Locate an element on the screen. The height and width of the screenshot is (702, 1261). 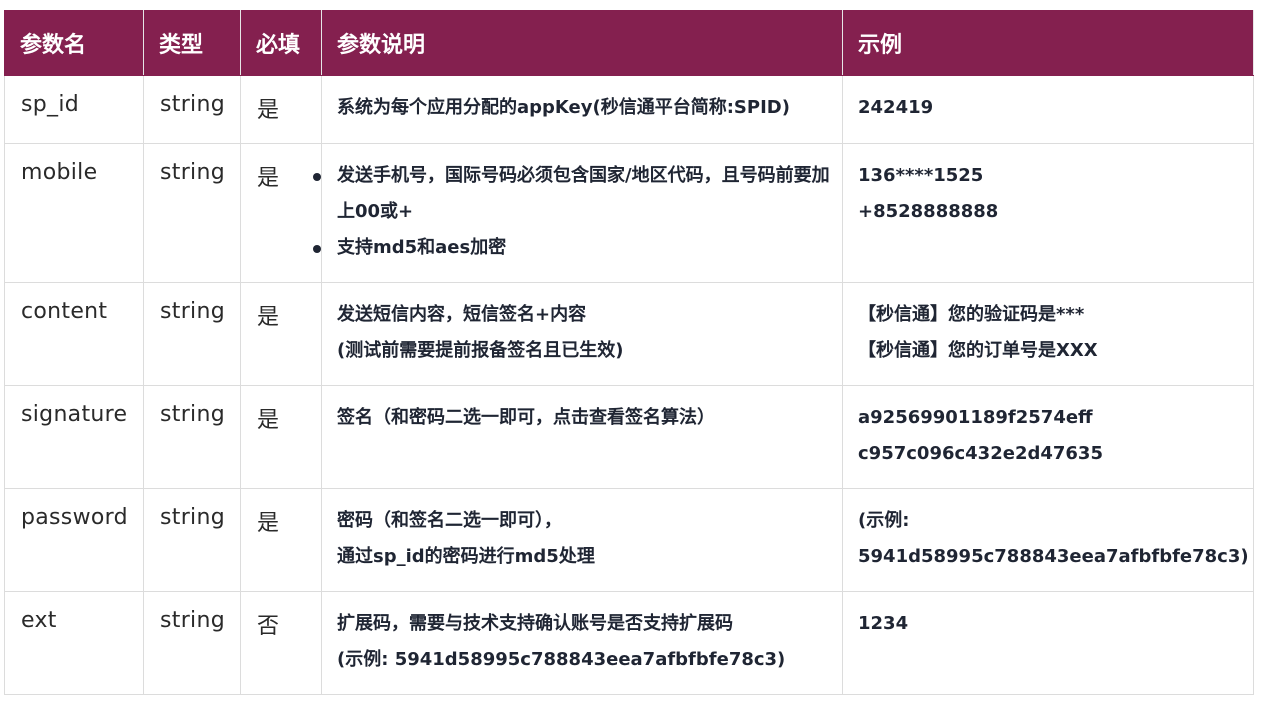
signature-algorithm-link-text: 签名（和密码二选一即可，点击查看签名算法） is located at coordinates (586, 418).